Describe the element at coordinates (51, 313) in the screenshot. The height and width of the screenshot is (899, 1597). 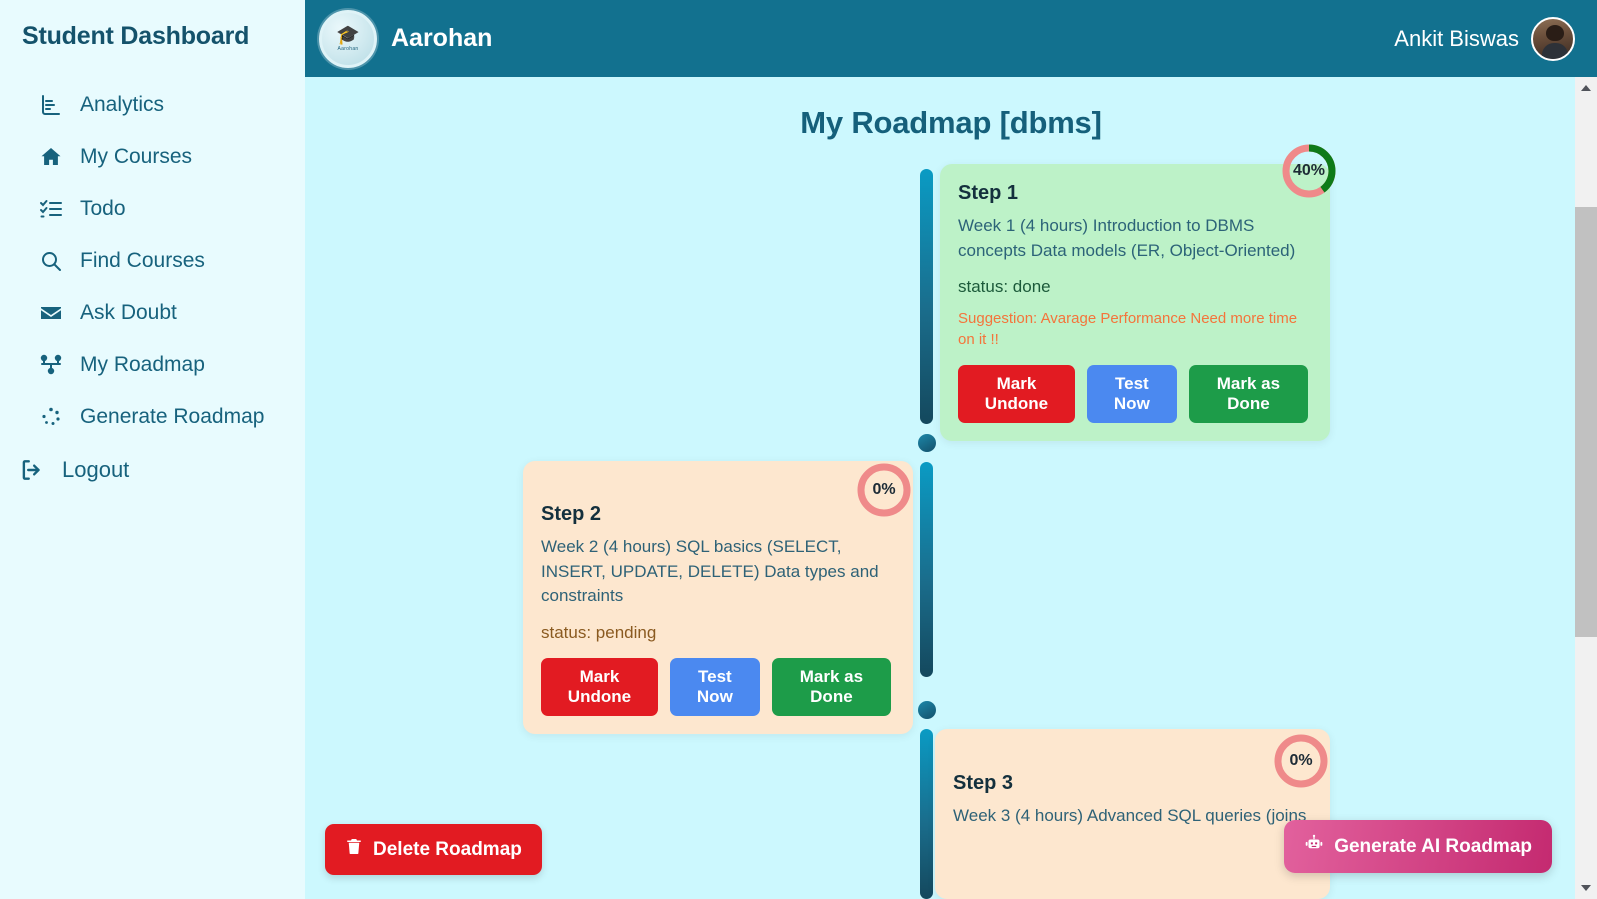
I see `envelope-icon` at that location.